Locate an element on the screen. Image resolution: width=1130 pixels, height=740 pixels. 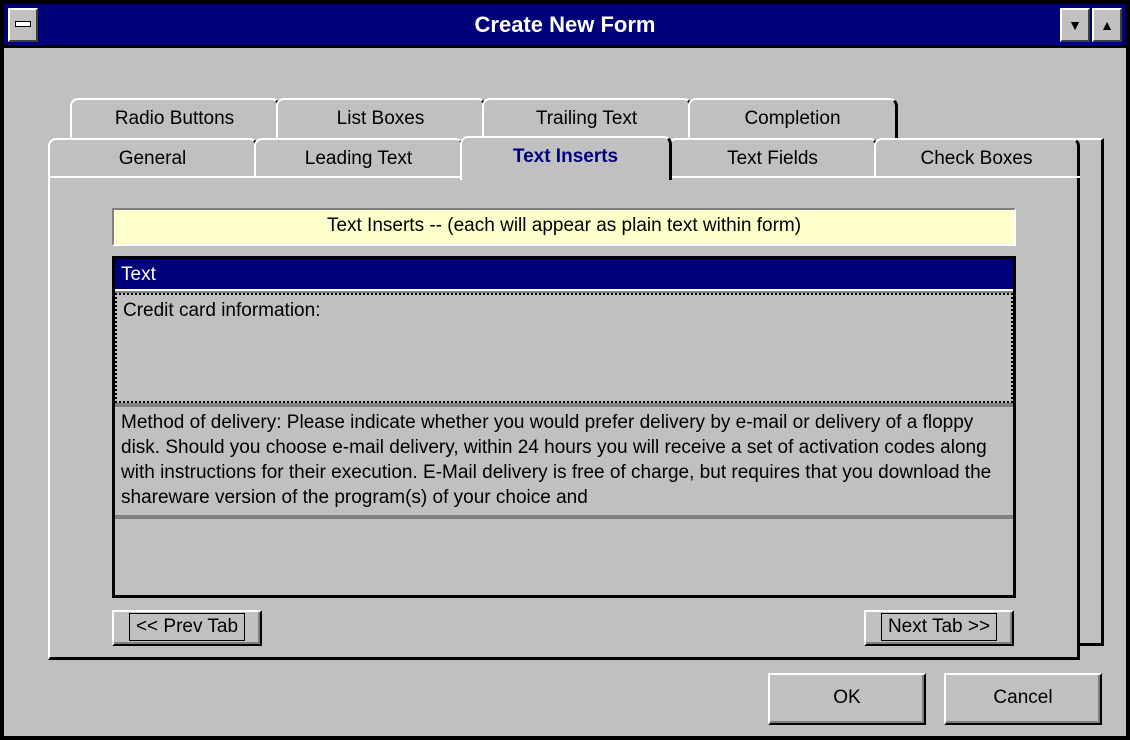
cancel-button: Cancel is located at coordinates (1023, 699).